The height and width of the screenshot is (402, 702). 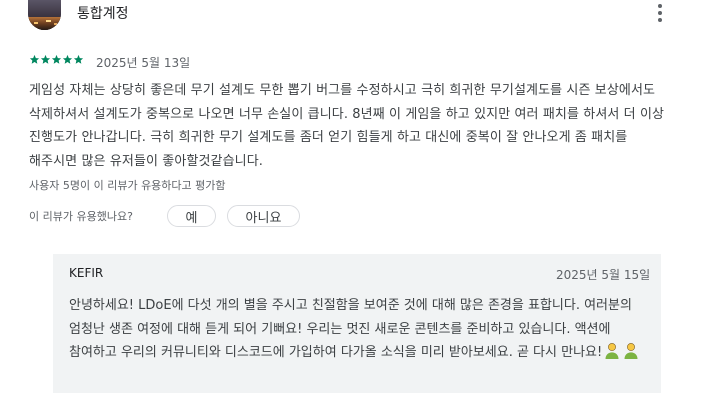 What do you see at coordinates (603, 275) in the screenshot?
I see `reply-date: 2025년 5월 15일` at bounding box center [603, 275].